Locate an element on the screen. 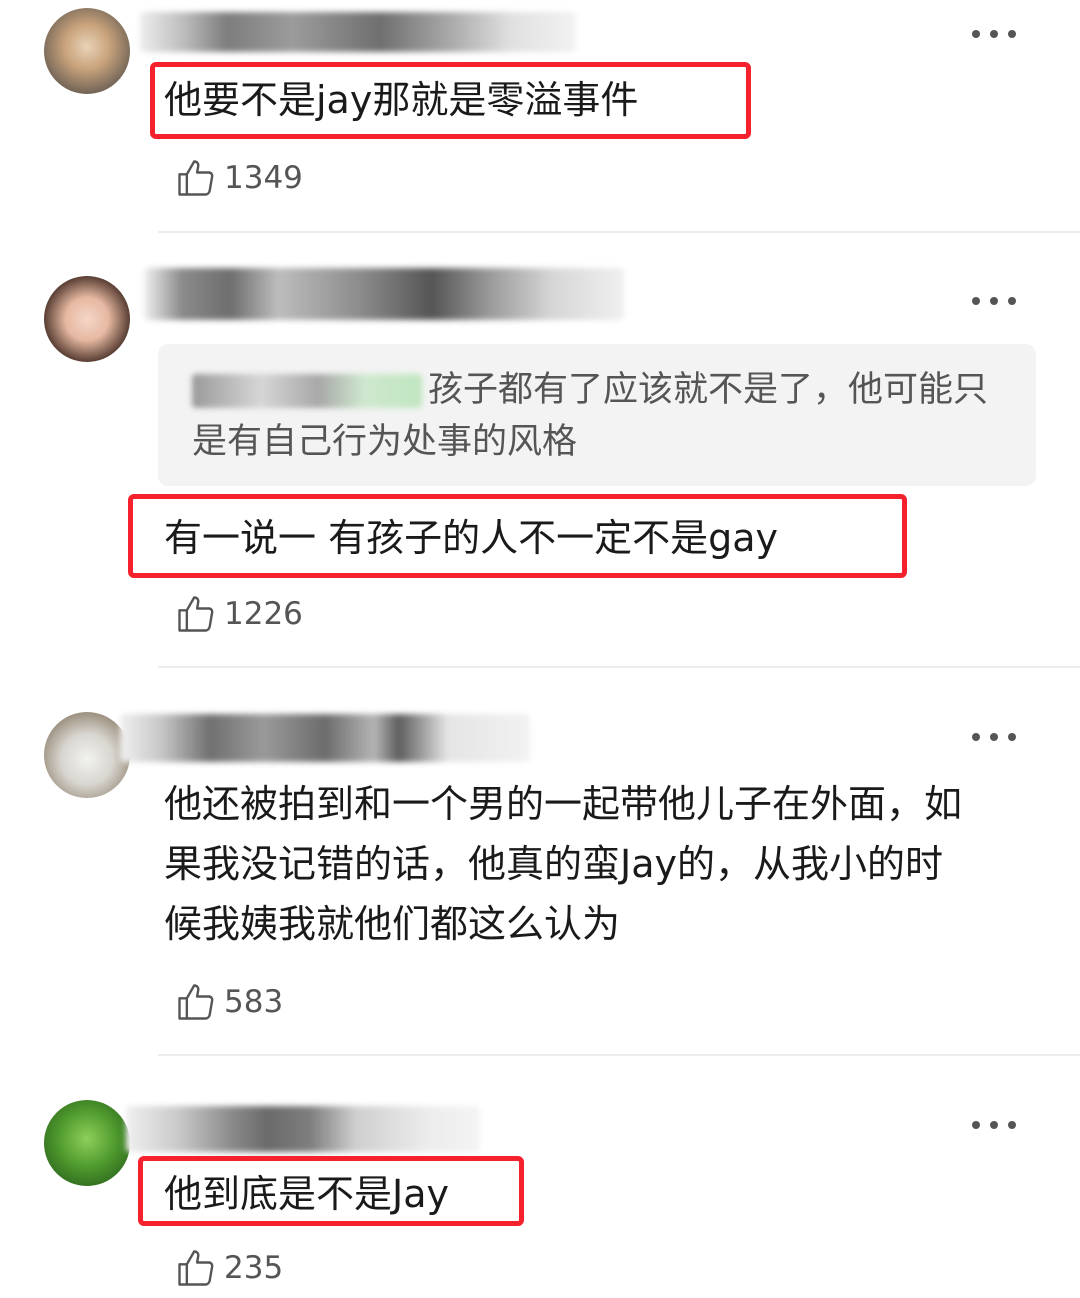  like-button: 583 is located at coordinates (228, 1002).